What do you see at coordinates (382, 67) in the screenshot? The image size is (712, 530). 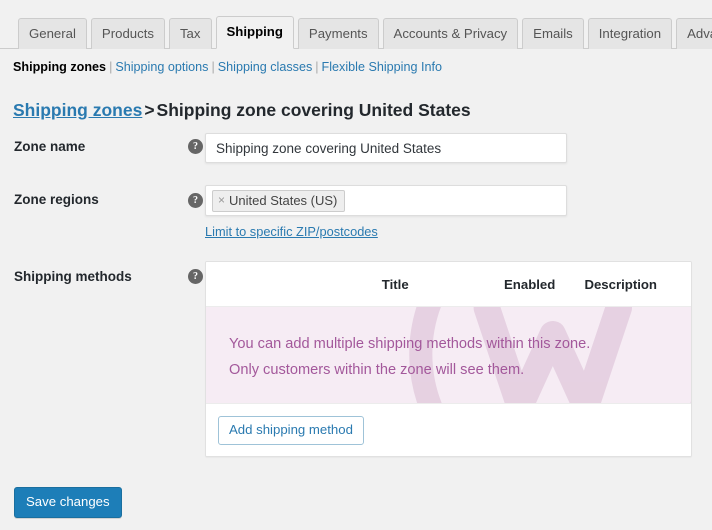 I see `subnav-item-flexible-shipping-info: Flexible Shipping Info` at bounding box center [382, 67].